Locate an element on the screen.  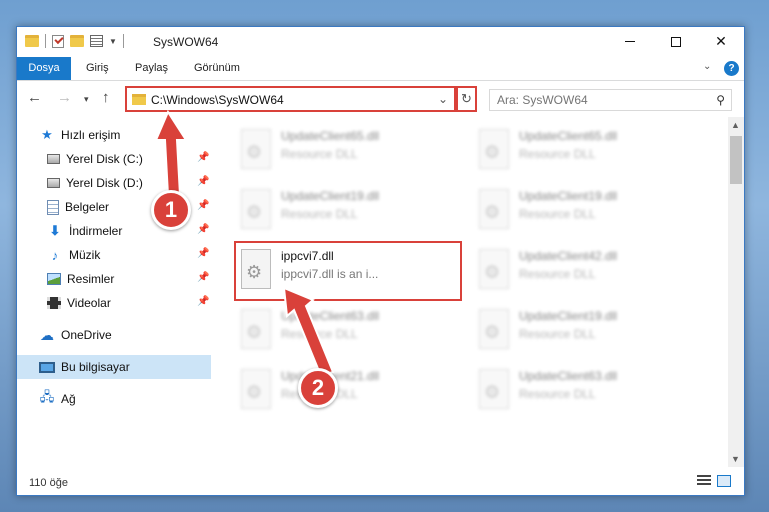
pictures-icon is located at coordinates (54, 279).